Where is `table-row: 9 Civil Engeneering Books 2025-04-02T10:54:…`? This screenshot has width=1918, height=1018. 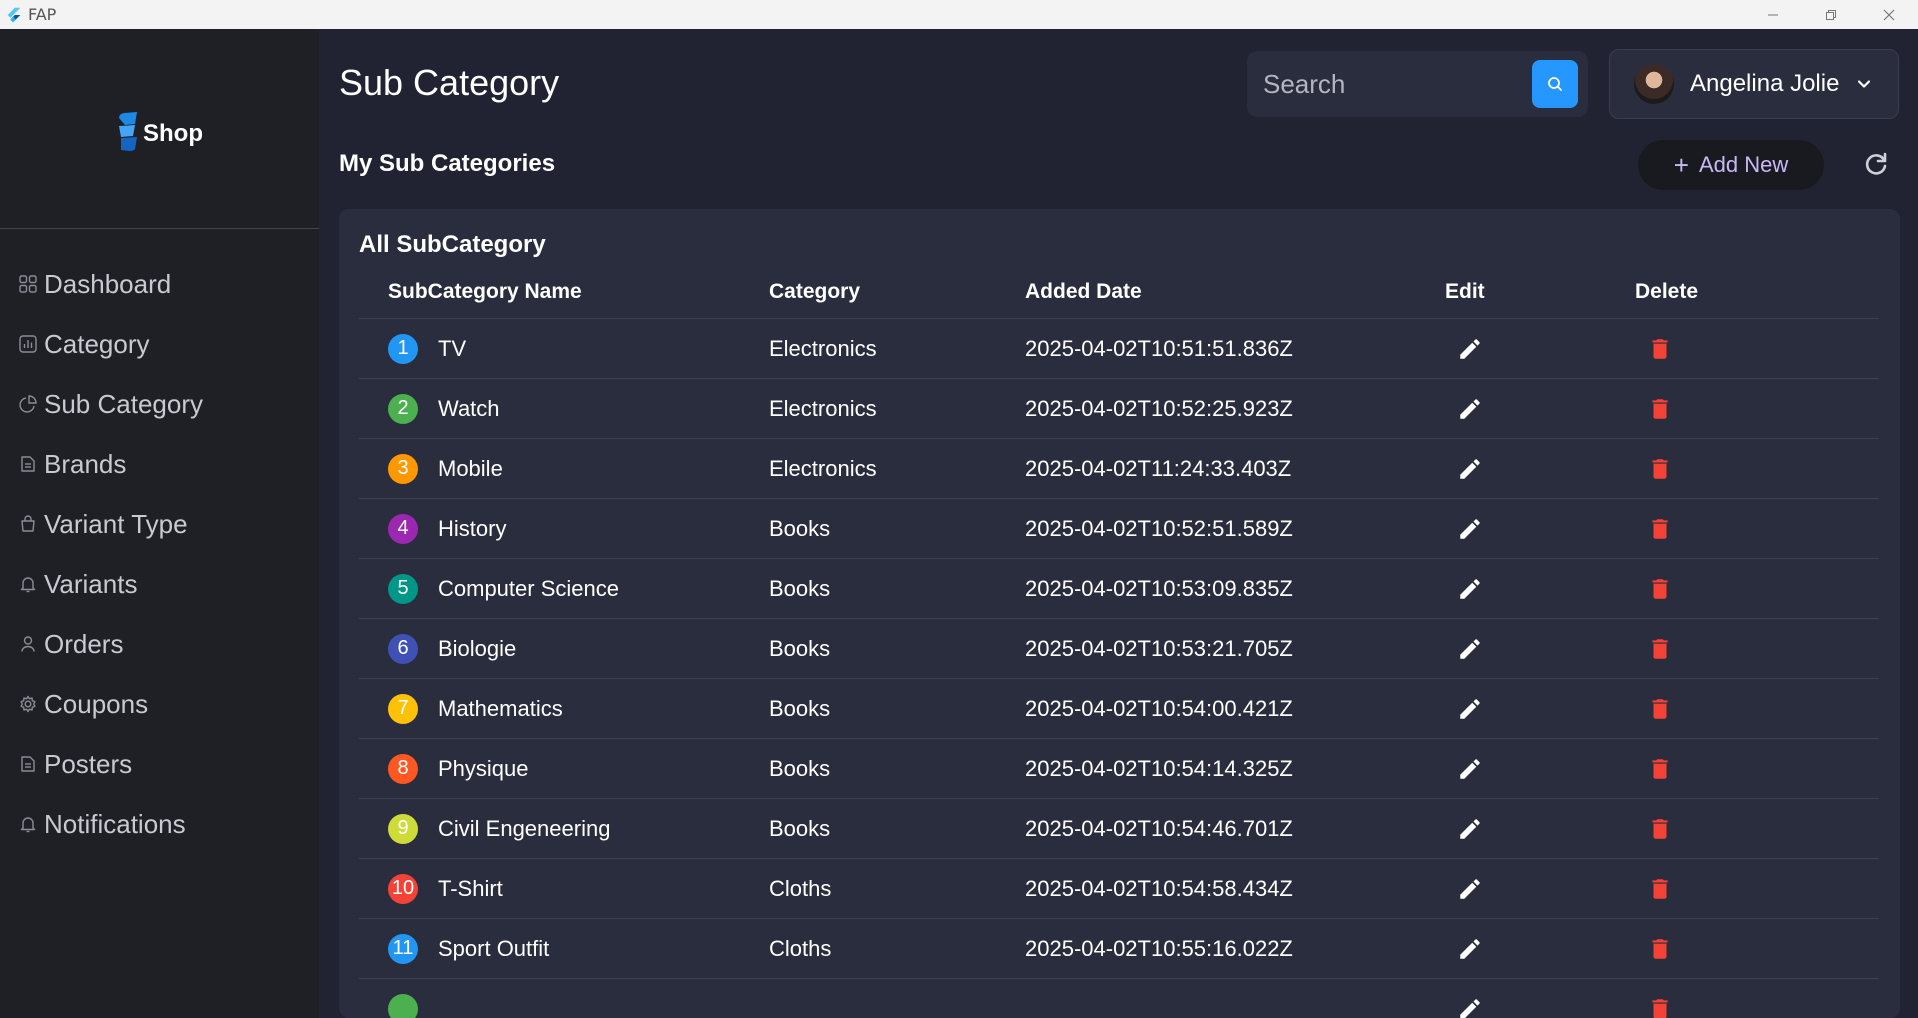
table-row: 9 Civil Engeneering Books 2025-04-02T10:54:… is located at coordinates (1119, 829).